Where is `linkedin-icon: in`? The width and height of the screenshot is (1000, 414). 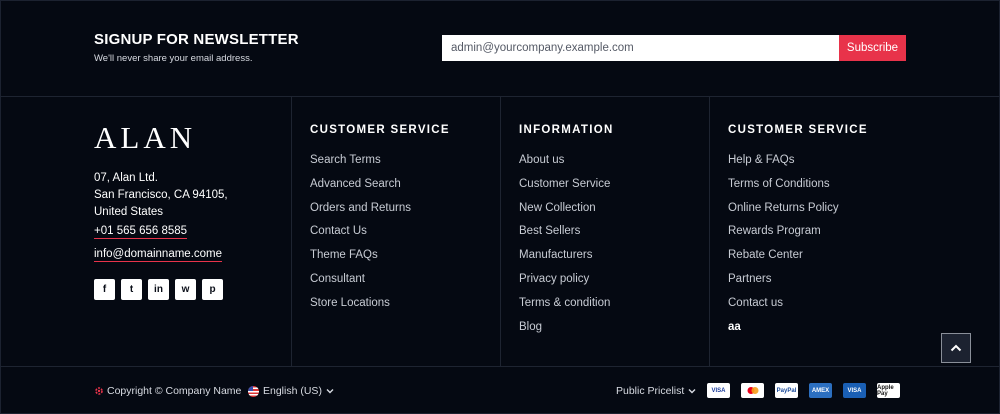 linkedin-icon: in is located at coordinates (158, 289).